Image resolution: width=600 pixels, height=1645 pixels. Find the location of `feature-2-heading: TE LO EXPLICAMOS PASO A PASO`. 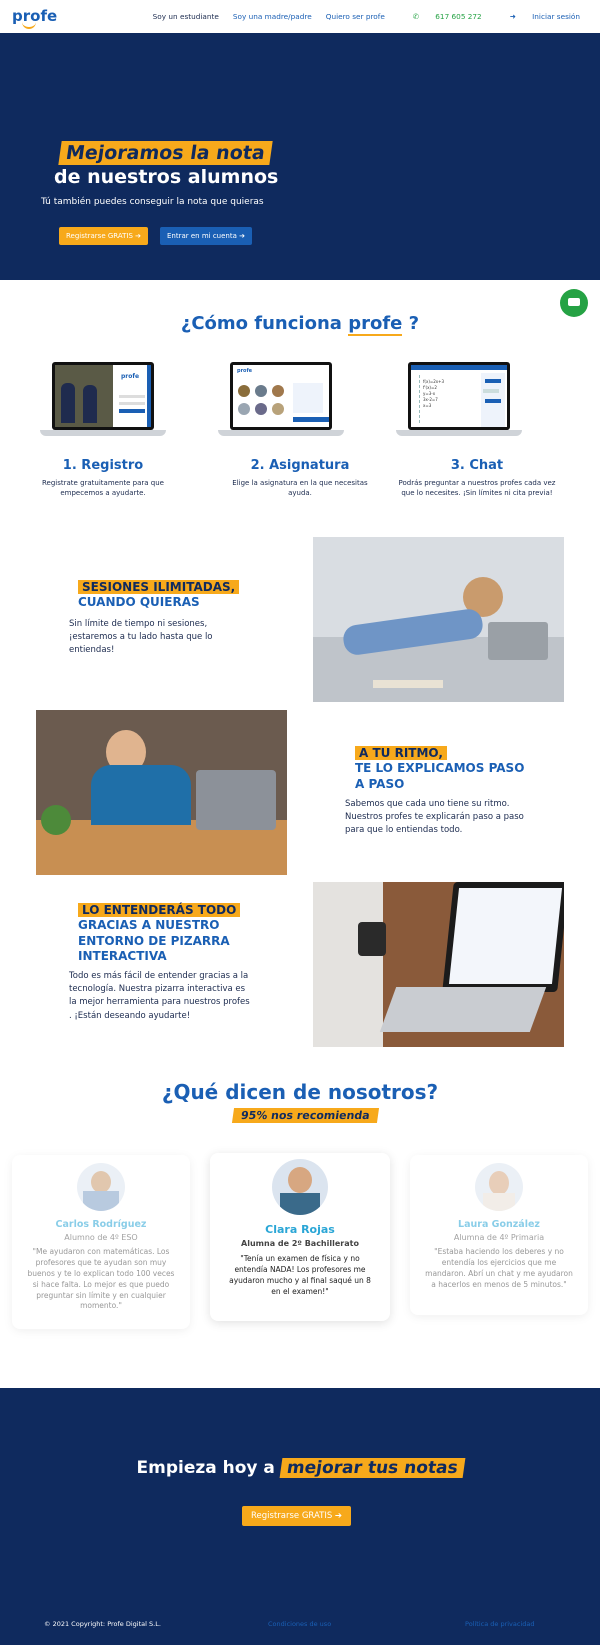

feature-2-heading: TE LO EXPLICAMOS PASO A PASO is located at coordinates (440, 776).